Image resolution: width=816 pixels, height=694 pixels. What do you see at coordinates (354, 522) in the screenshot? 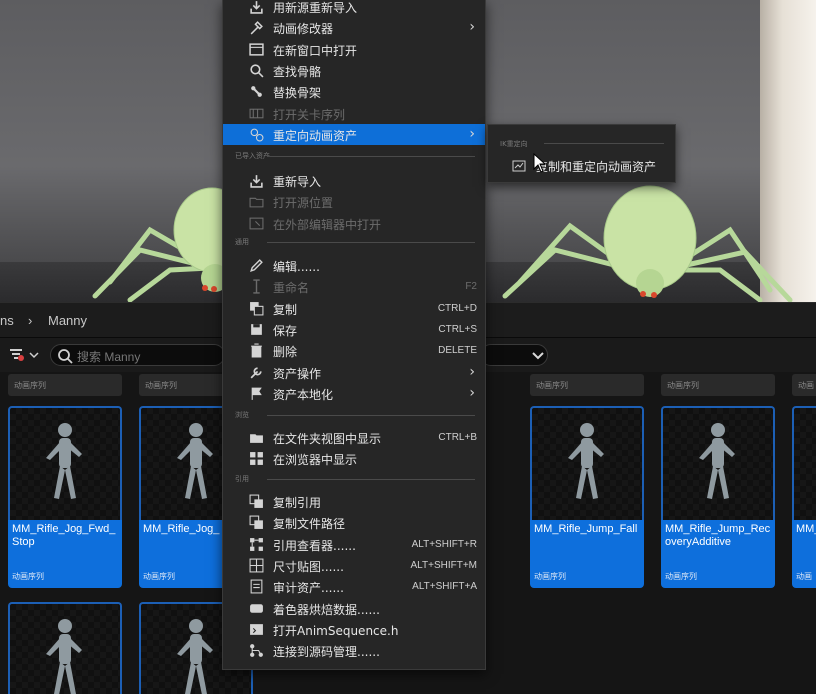
I see `menu-item-copy-path: 复制文件路径` at bounding box center [354, 522].